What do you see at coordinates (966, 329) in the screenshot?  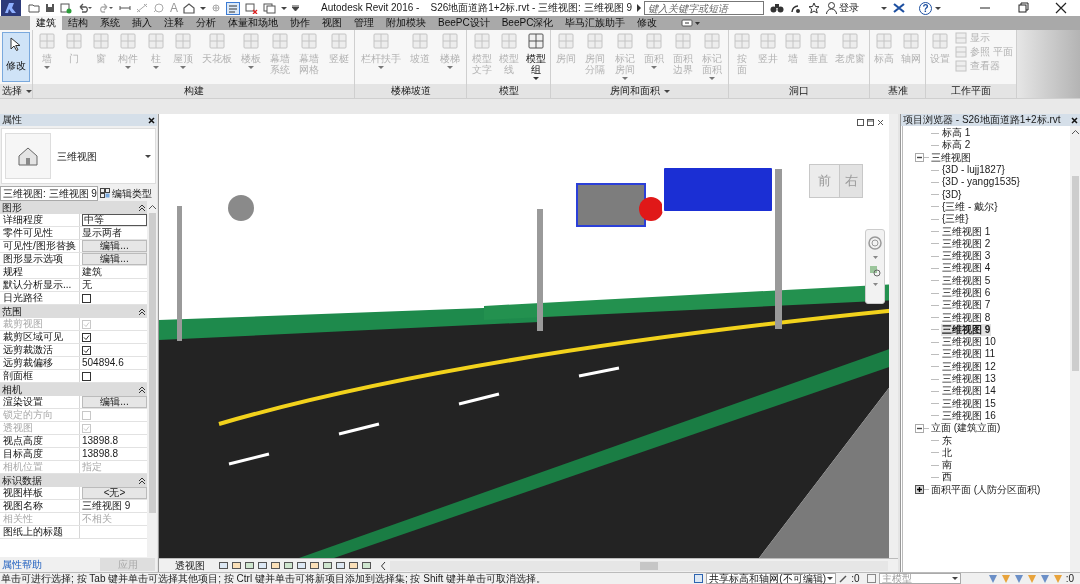 I see `tree-item: 三维视图 9` at bounding box center [966, 329].